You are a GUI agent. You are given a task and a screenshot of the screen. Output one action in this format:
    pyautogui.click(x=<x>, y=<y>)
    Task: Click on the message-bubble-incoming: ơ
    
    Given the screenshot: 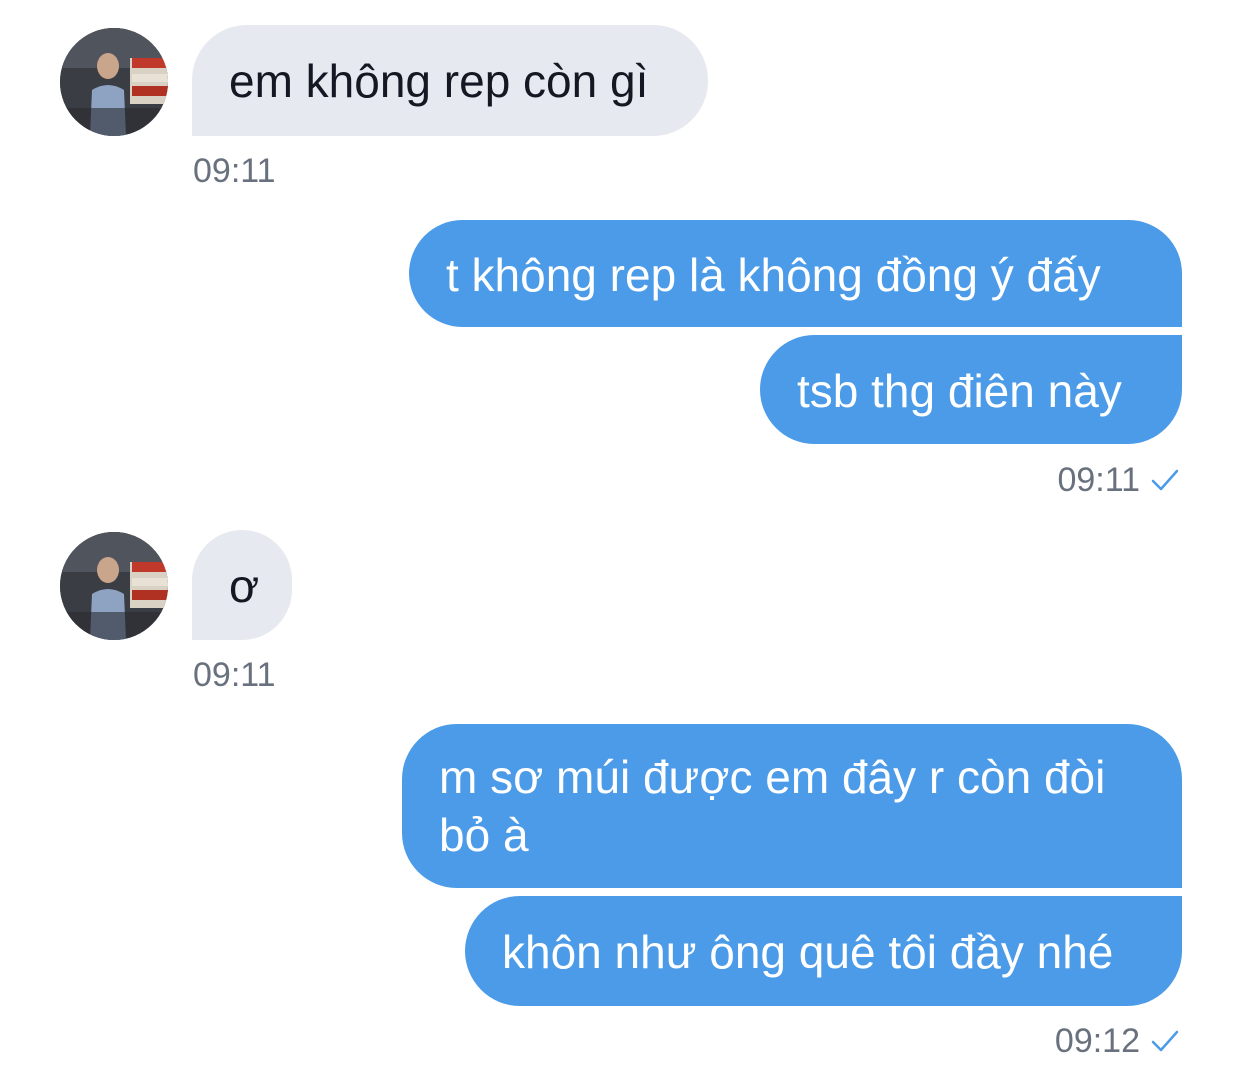 What is the action you would take?
    pyautogui.click(x=242, y=585)
    